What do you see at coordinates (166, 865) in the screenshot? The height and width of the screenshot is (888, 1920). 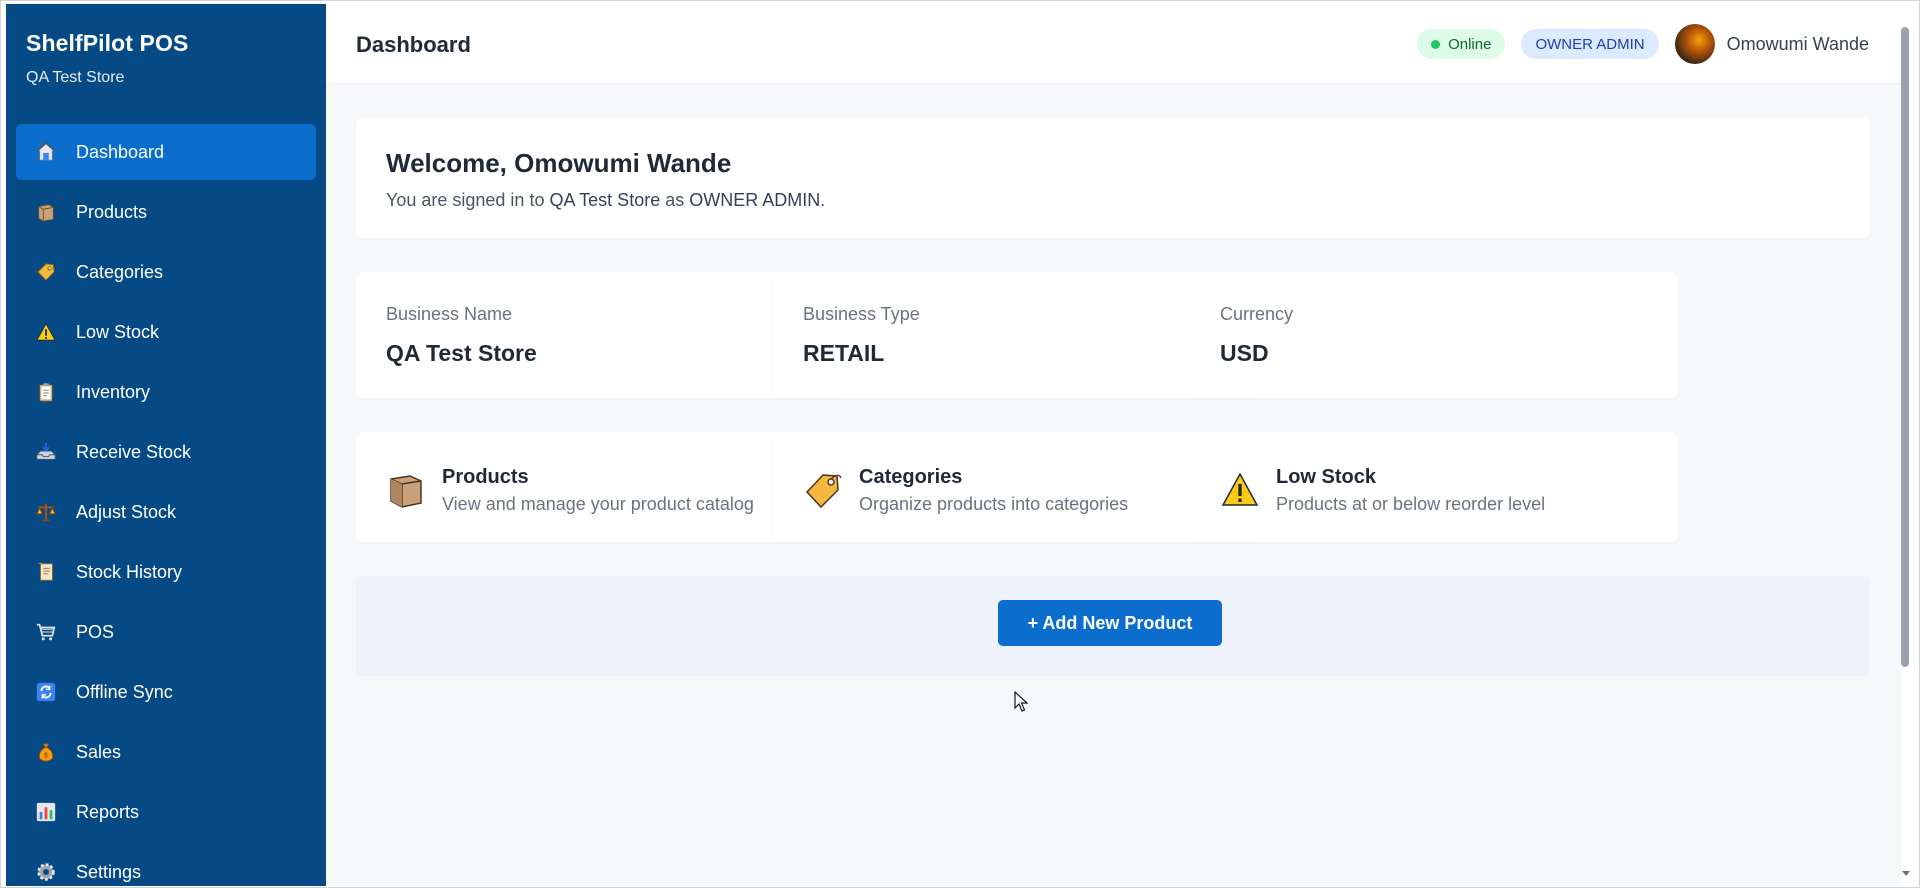 I see `sidebar-item-settings: Settings` at bounding box center [166, 865].